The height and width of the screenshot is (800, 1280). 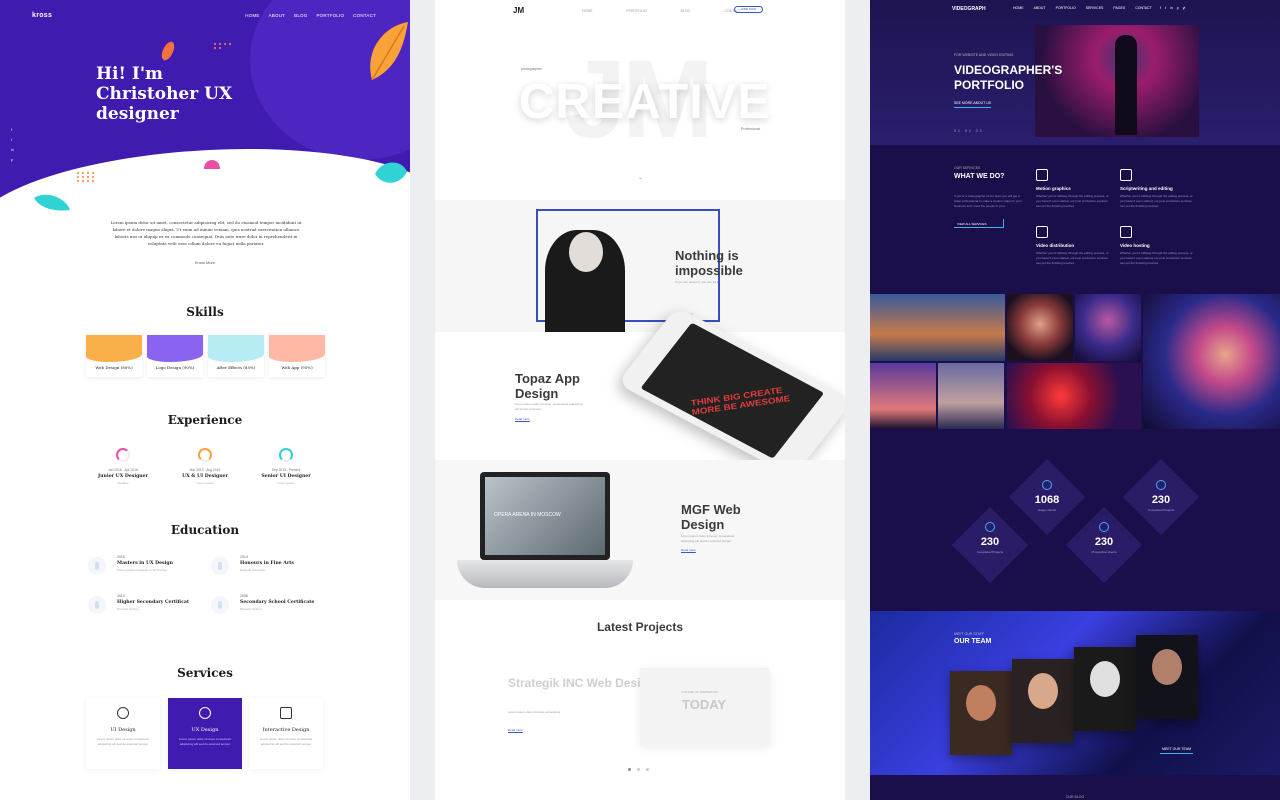 I want to click on gallery-photo-face, so click(x=1211, y=361).